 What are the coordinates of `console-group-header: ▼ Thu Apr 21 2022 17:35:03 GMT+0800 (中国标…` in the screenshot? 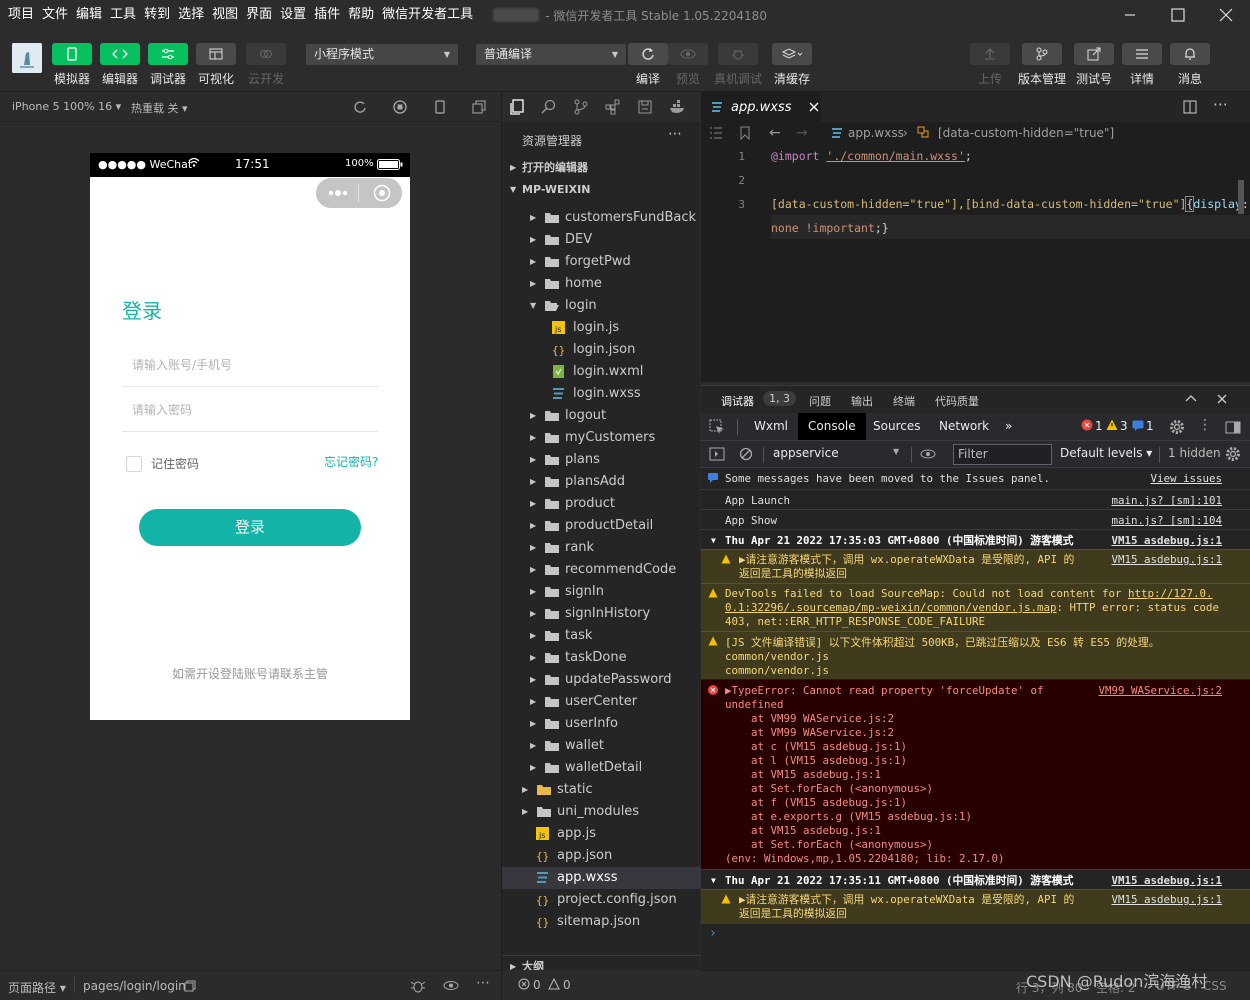 It's located at (975, 539).